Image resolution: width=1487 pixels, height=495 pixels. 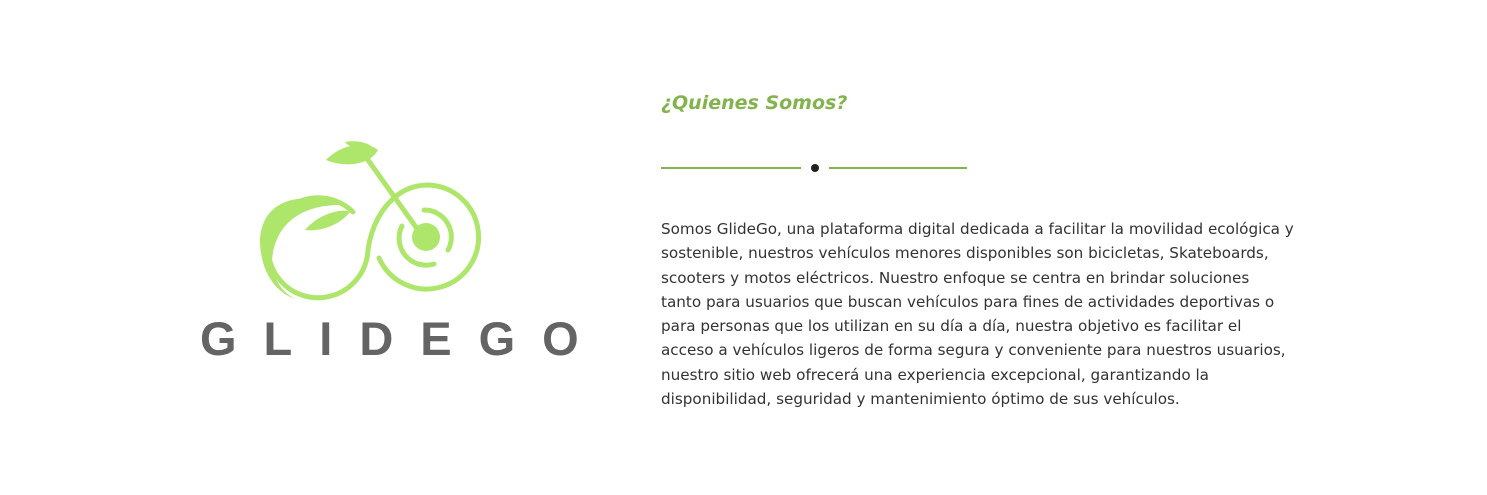 What do you see at coordinates (731, 168) in the screenshot?
I see `divider-line-left` at bounding box center [731, 168].